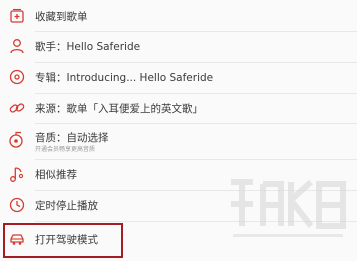 The image size is (357, 261). I want to click on album-icon, so click(17, 77).